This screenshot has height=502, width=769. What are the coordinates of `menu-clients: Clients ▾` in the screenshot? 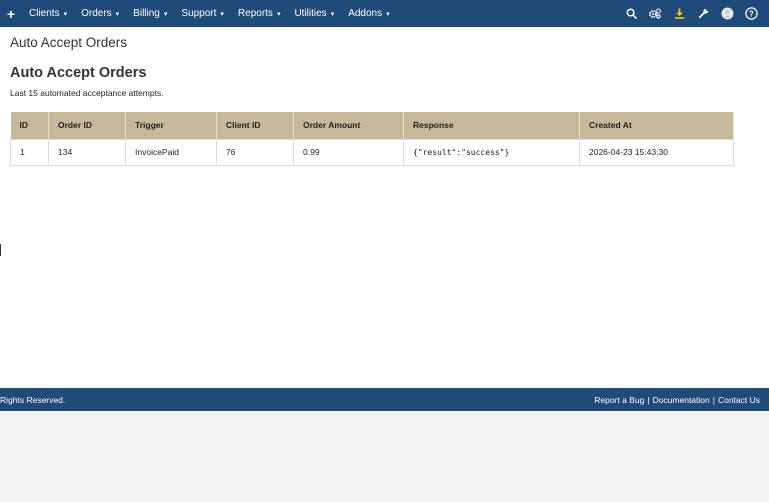 It's located at (48, 13).